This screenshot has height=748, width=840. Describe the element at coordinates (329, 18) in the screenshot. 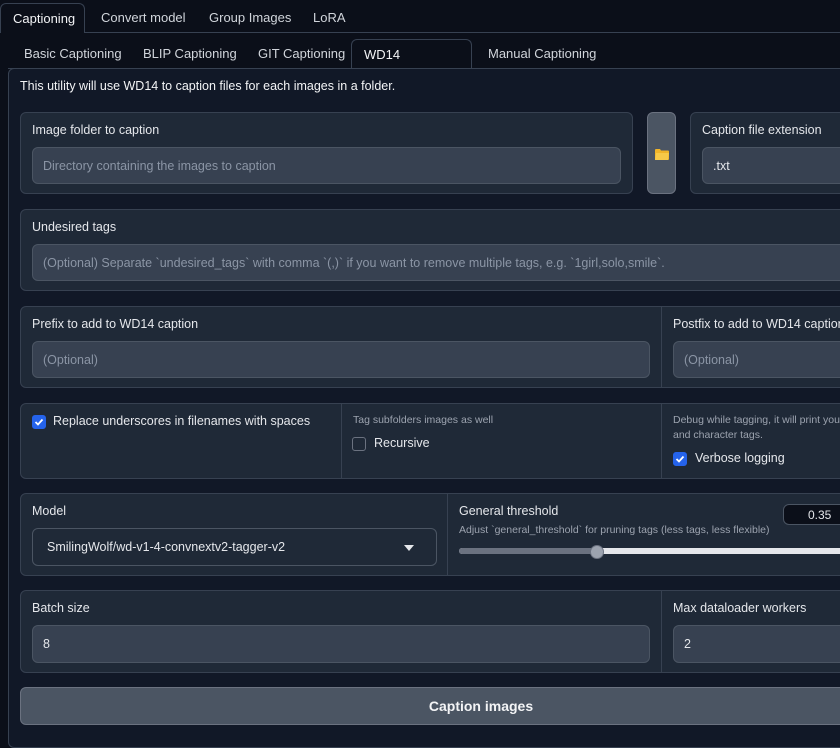

I see `tab-lora: LoRA` at that location.